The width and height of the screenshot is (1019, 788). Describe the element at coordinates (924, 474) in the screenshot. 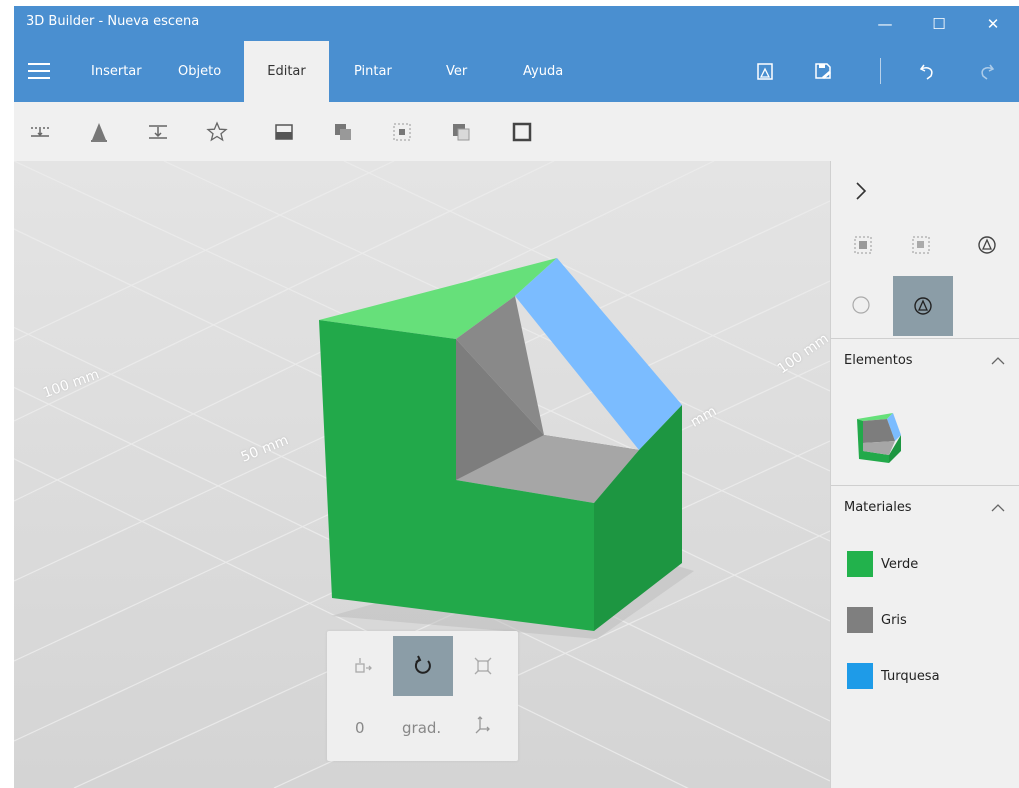

I see `side-panel: Elementos Materiales Verde Gris Turquesa` at that location.